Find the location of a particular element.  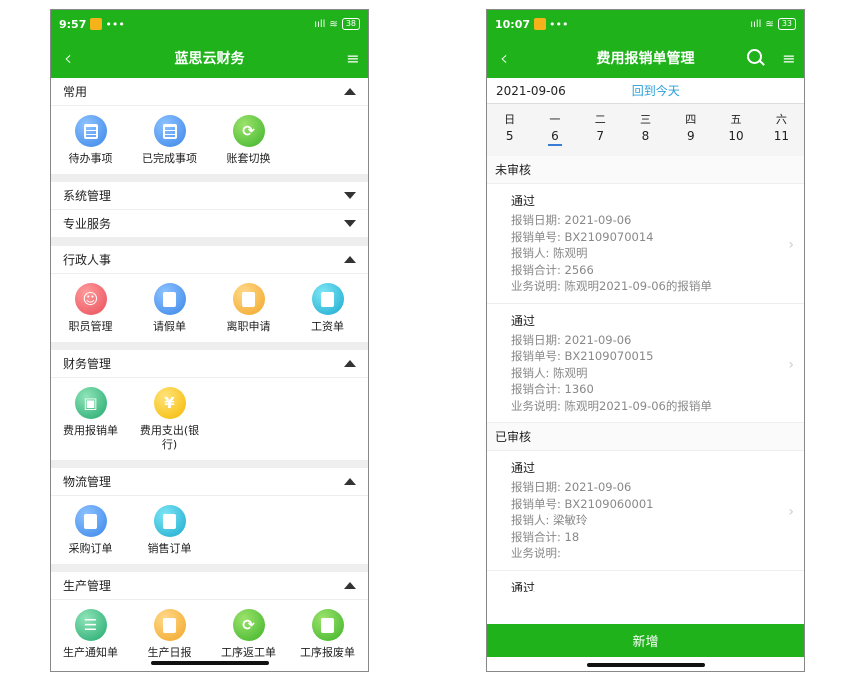

card-field: 报销日期: 2021-09-06 is located at coordinates (571, 339).